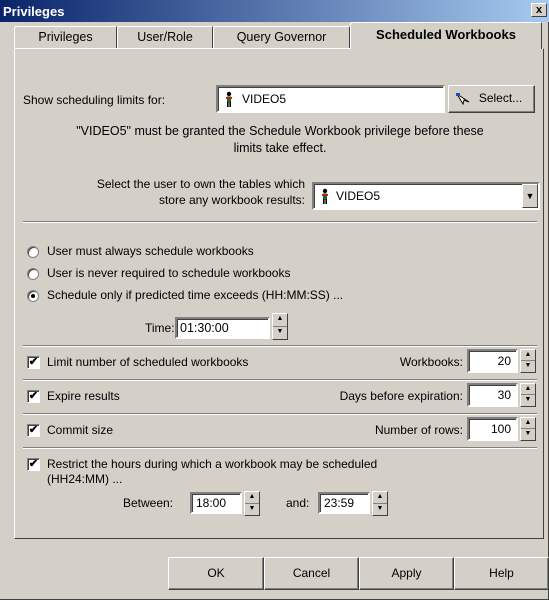  What do you see at coordinates (504, 361) in the screenshot?
I see `workbooks-value: 20` at bounding box center [504, 361].